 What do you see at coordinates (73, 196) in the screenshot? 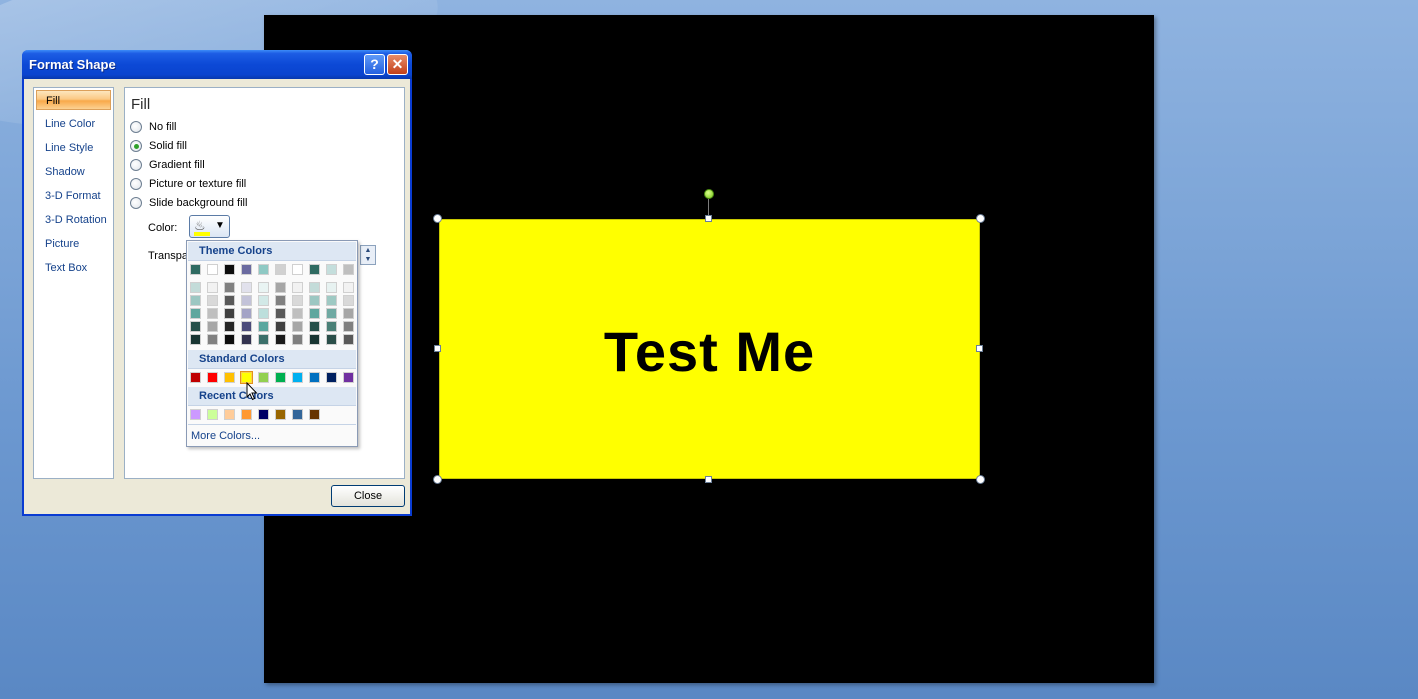
I see `nav-item-3d-format: 3-D Format` at bounding box center [73, 196].